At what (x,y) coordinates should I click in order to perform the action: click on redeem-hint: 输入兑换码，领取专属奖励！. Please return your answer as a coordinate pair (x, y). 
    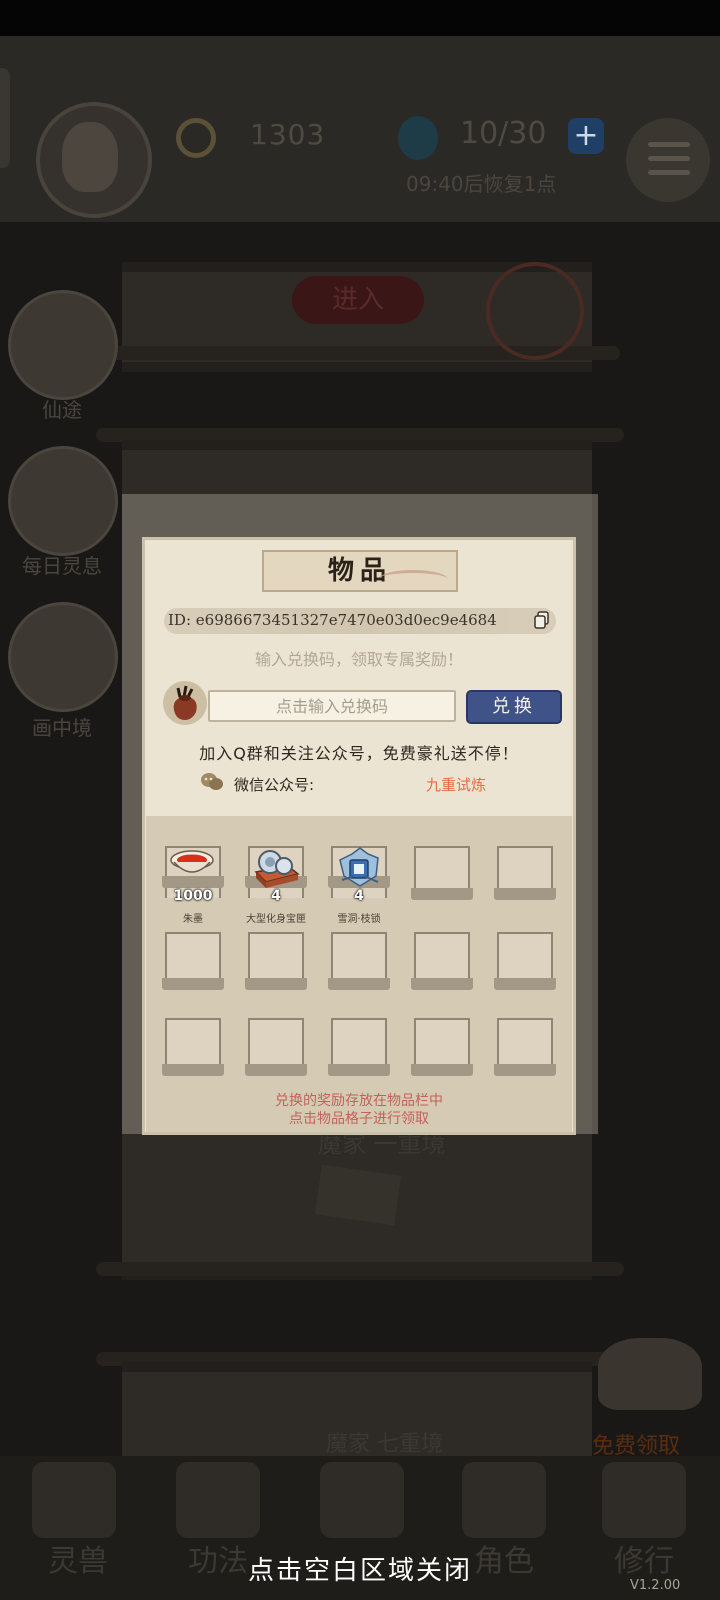
    Looking at the image, I should click on (358, 659).